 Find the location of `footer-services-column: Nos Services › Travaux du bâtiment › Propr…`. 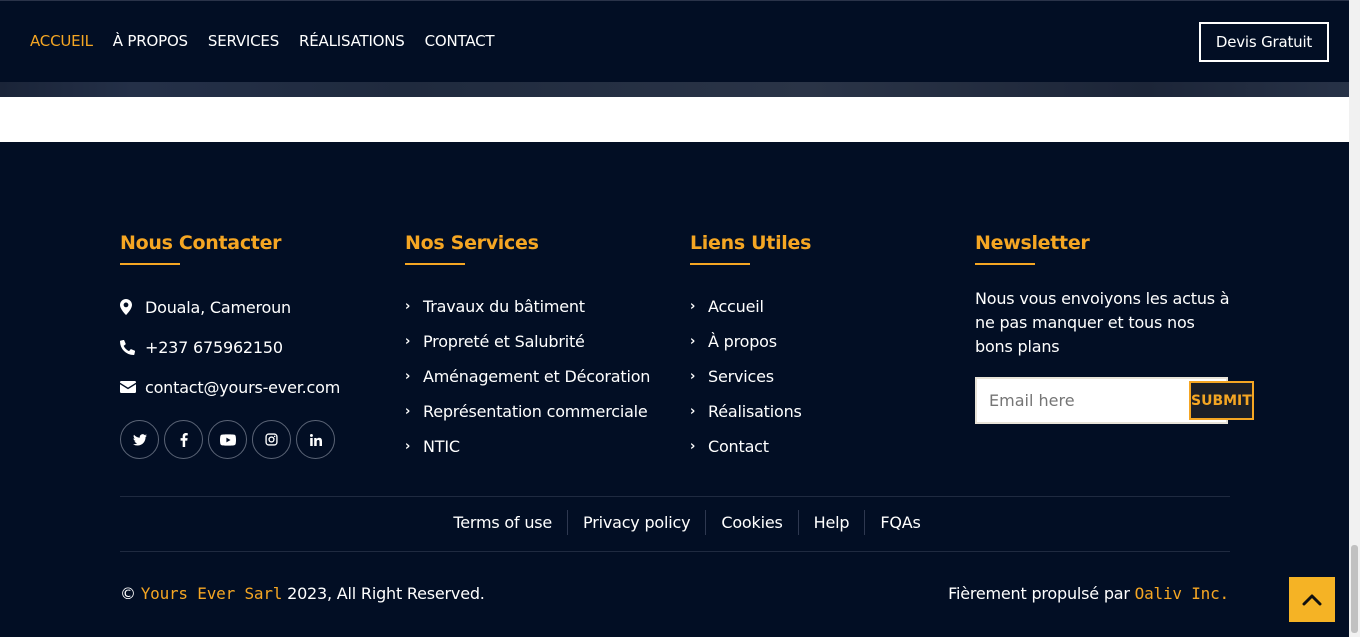

footer-services-column: Nos Services › Travaux du bâtiment › Propr… is located at coordinates (527, 348).